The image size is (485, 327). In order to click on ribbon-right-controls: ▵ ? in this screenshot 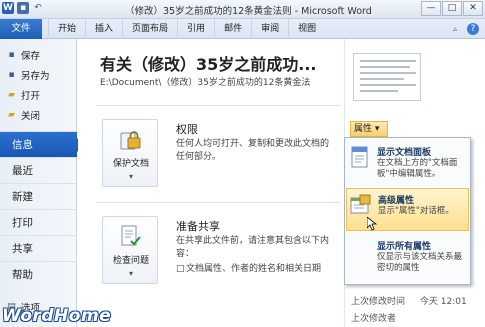, I will do `click(466, 29)`.